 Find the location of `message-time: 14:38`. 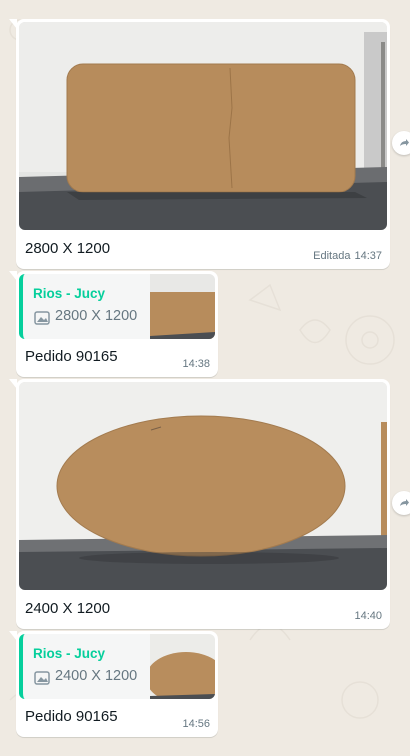

message-time: 14:38 is located at coordinates (196, 364).